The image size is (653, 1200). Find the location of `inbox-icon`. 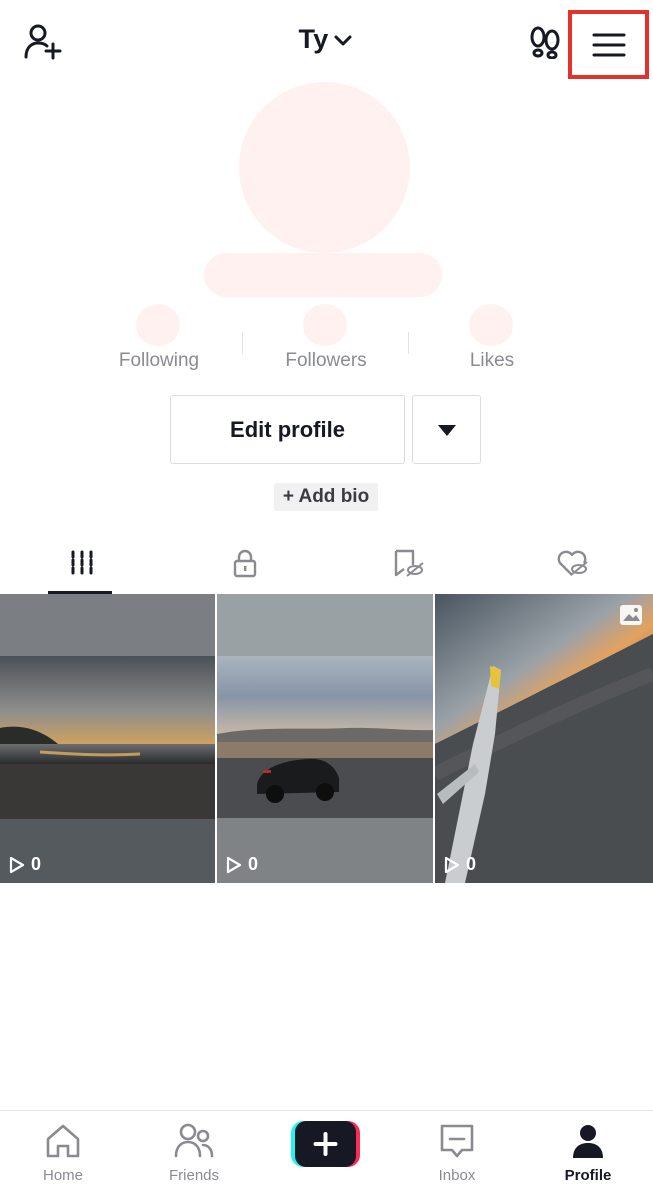

inbox-icon is located at coordinates (457, 1141).